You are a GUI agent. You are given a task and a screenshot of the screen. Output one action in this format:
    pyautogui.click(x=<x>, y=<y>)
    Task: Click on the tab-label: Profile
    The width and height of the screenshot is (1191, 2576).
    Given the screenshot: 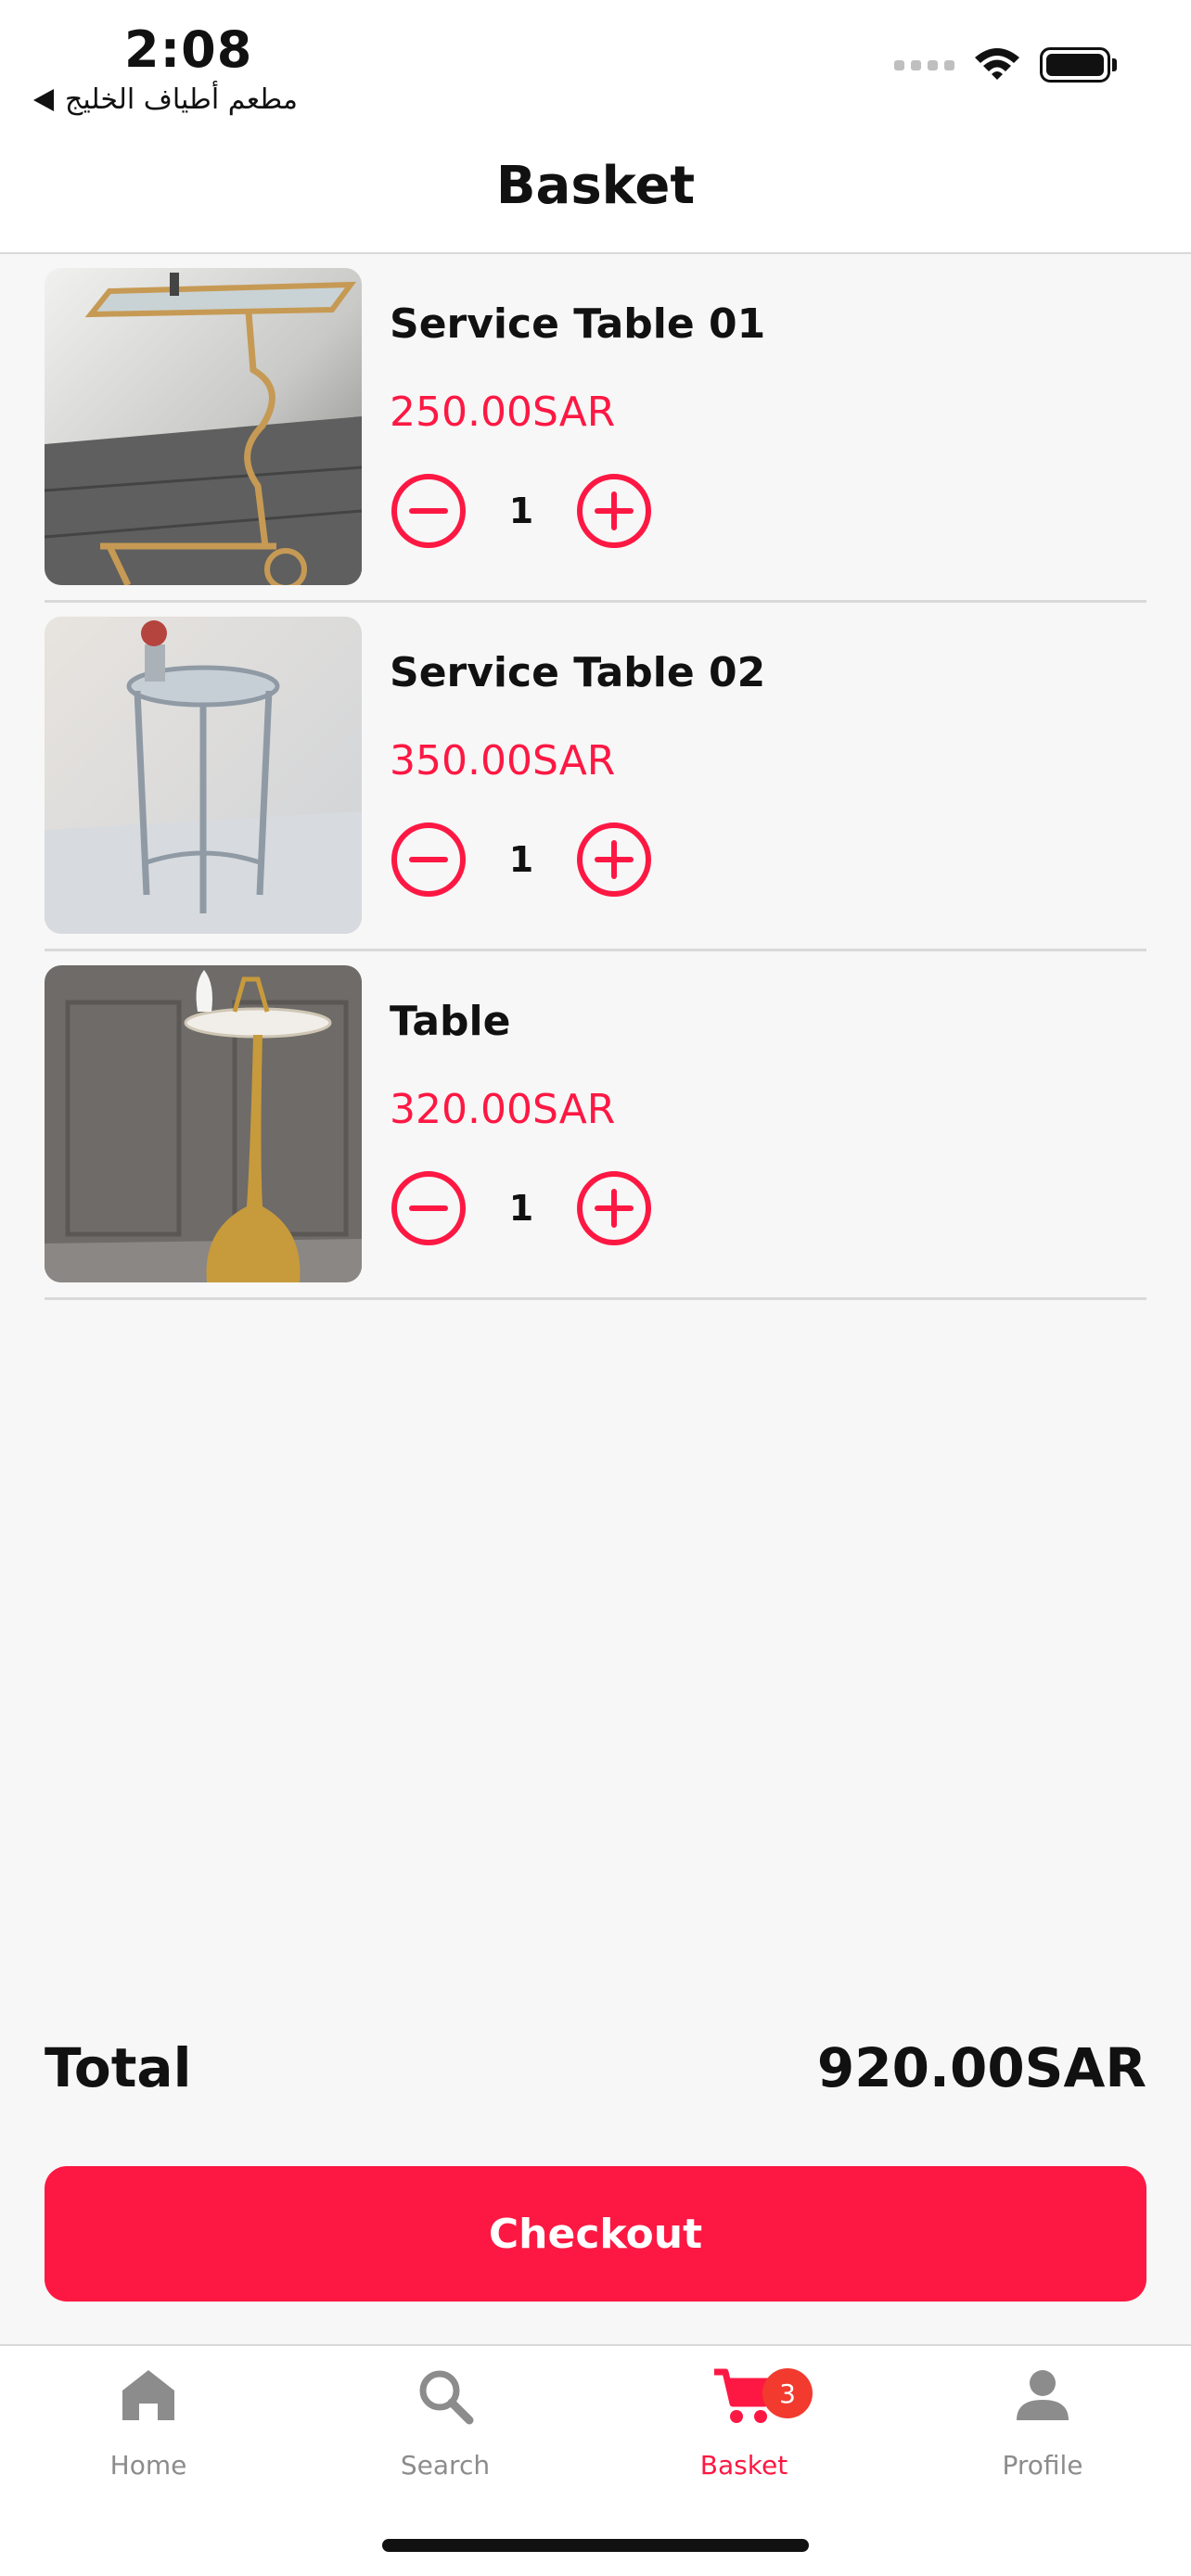 What is the action you would take?
    pyautogui.click(x=1042, y=2465)
    